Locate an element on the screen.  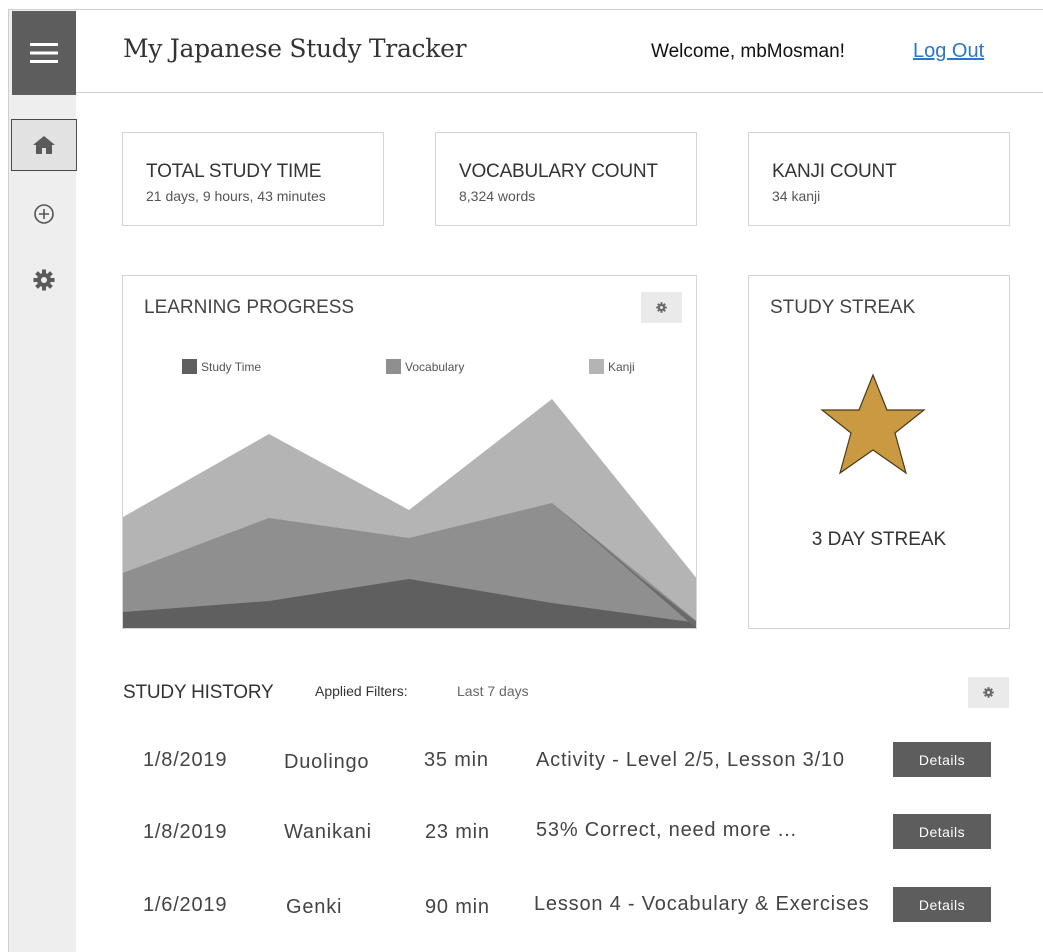
row-source: Genki is located at coordinates (314, 907).